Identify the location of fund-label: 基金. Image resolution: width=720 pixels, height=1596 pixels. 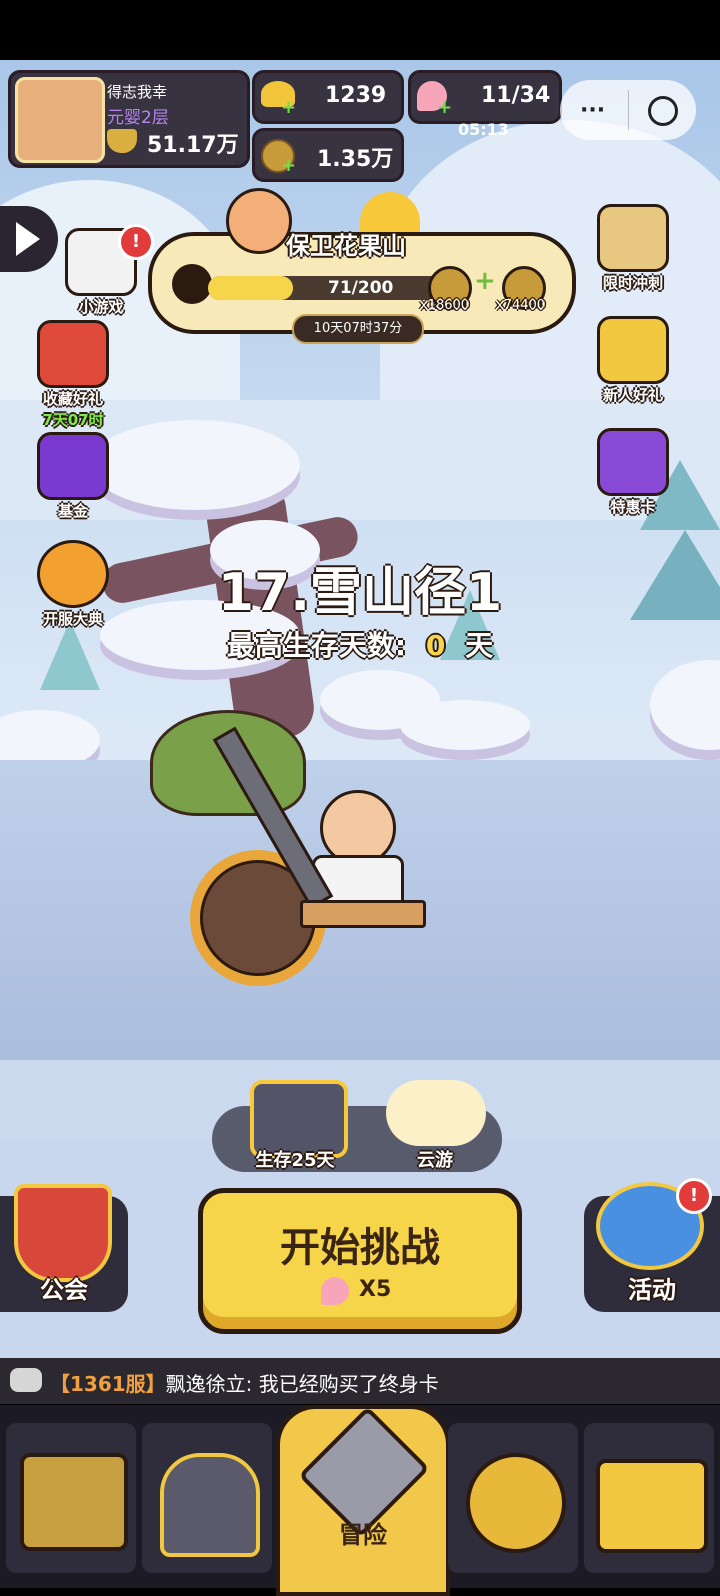
(72, 511).